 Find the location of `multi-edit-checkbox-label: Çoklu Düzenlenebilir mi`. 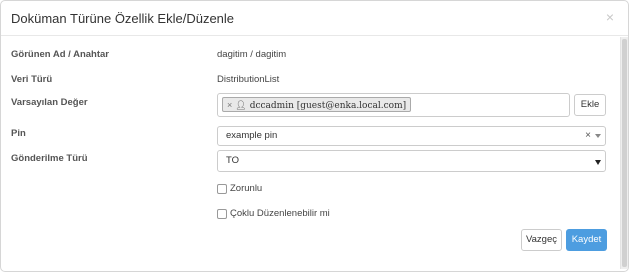

multi-edit-checkbox-label: Çoklu Düzenlenebilir mi is located at coordinates (280, 213).